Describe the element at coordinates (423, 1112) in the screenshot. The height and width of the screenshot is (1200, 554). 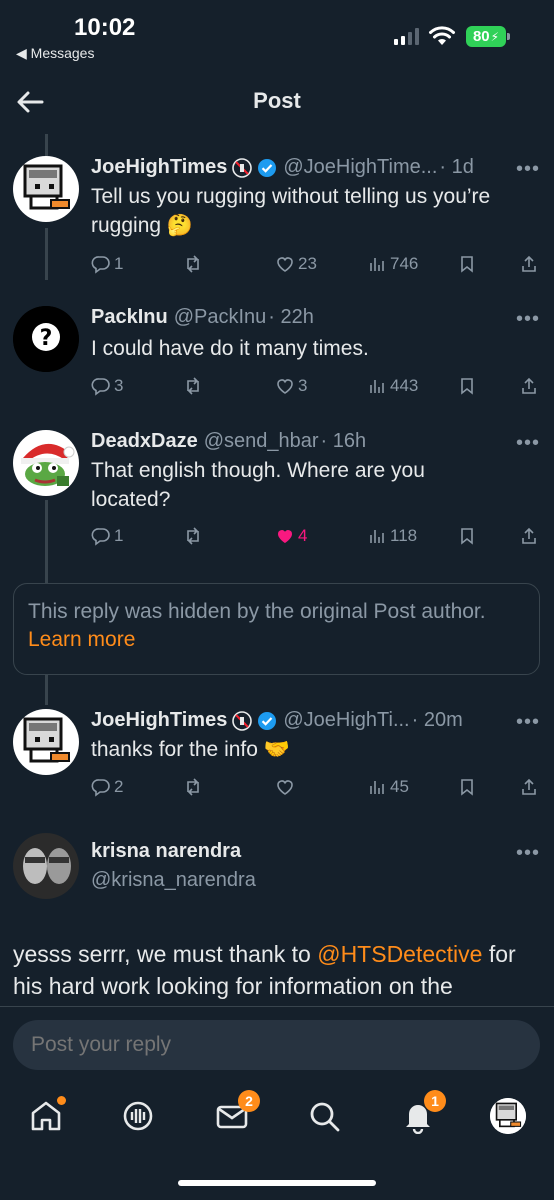
I see `tab-notifications: 1` at that location.